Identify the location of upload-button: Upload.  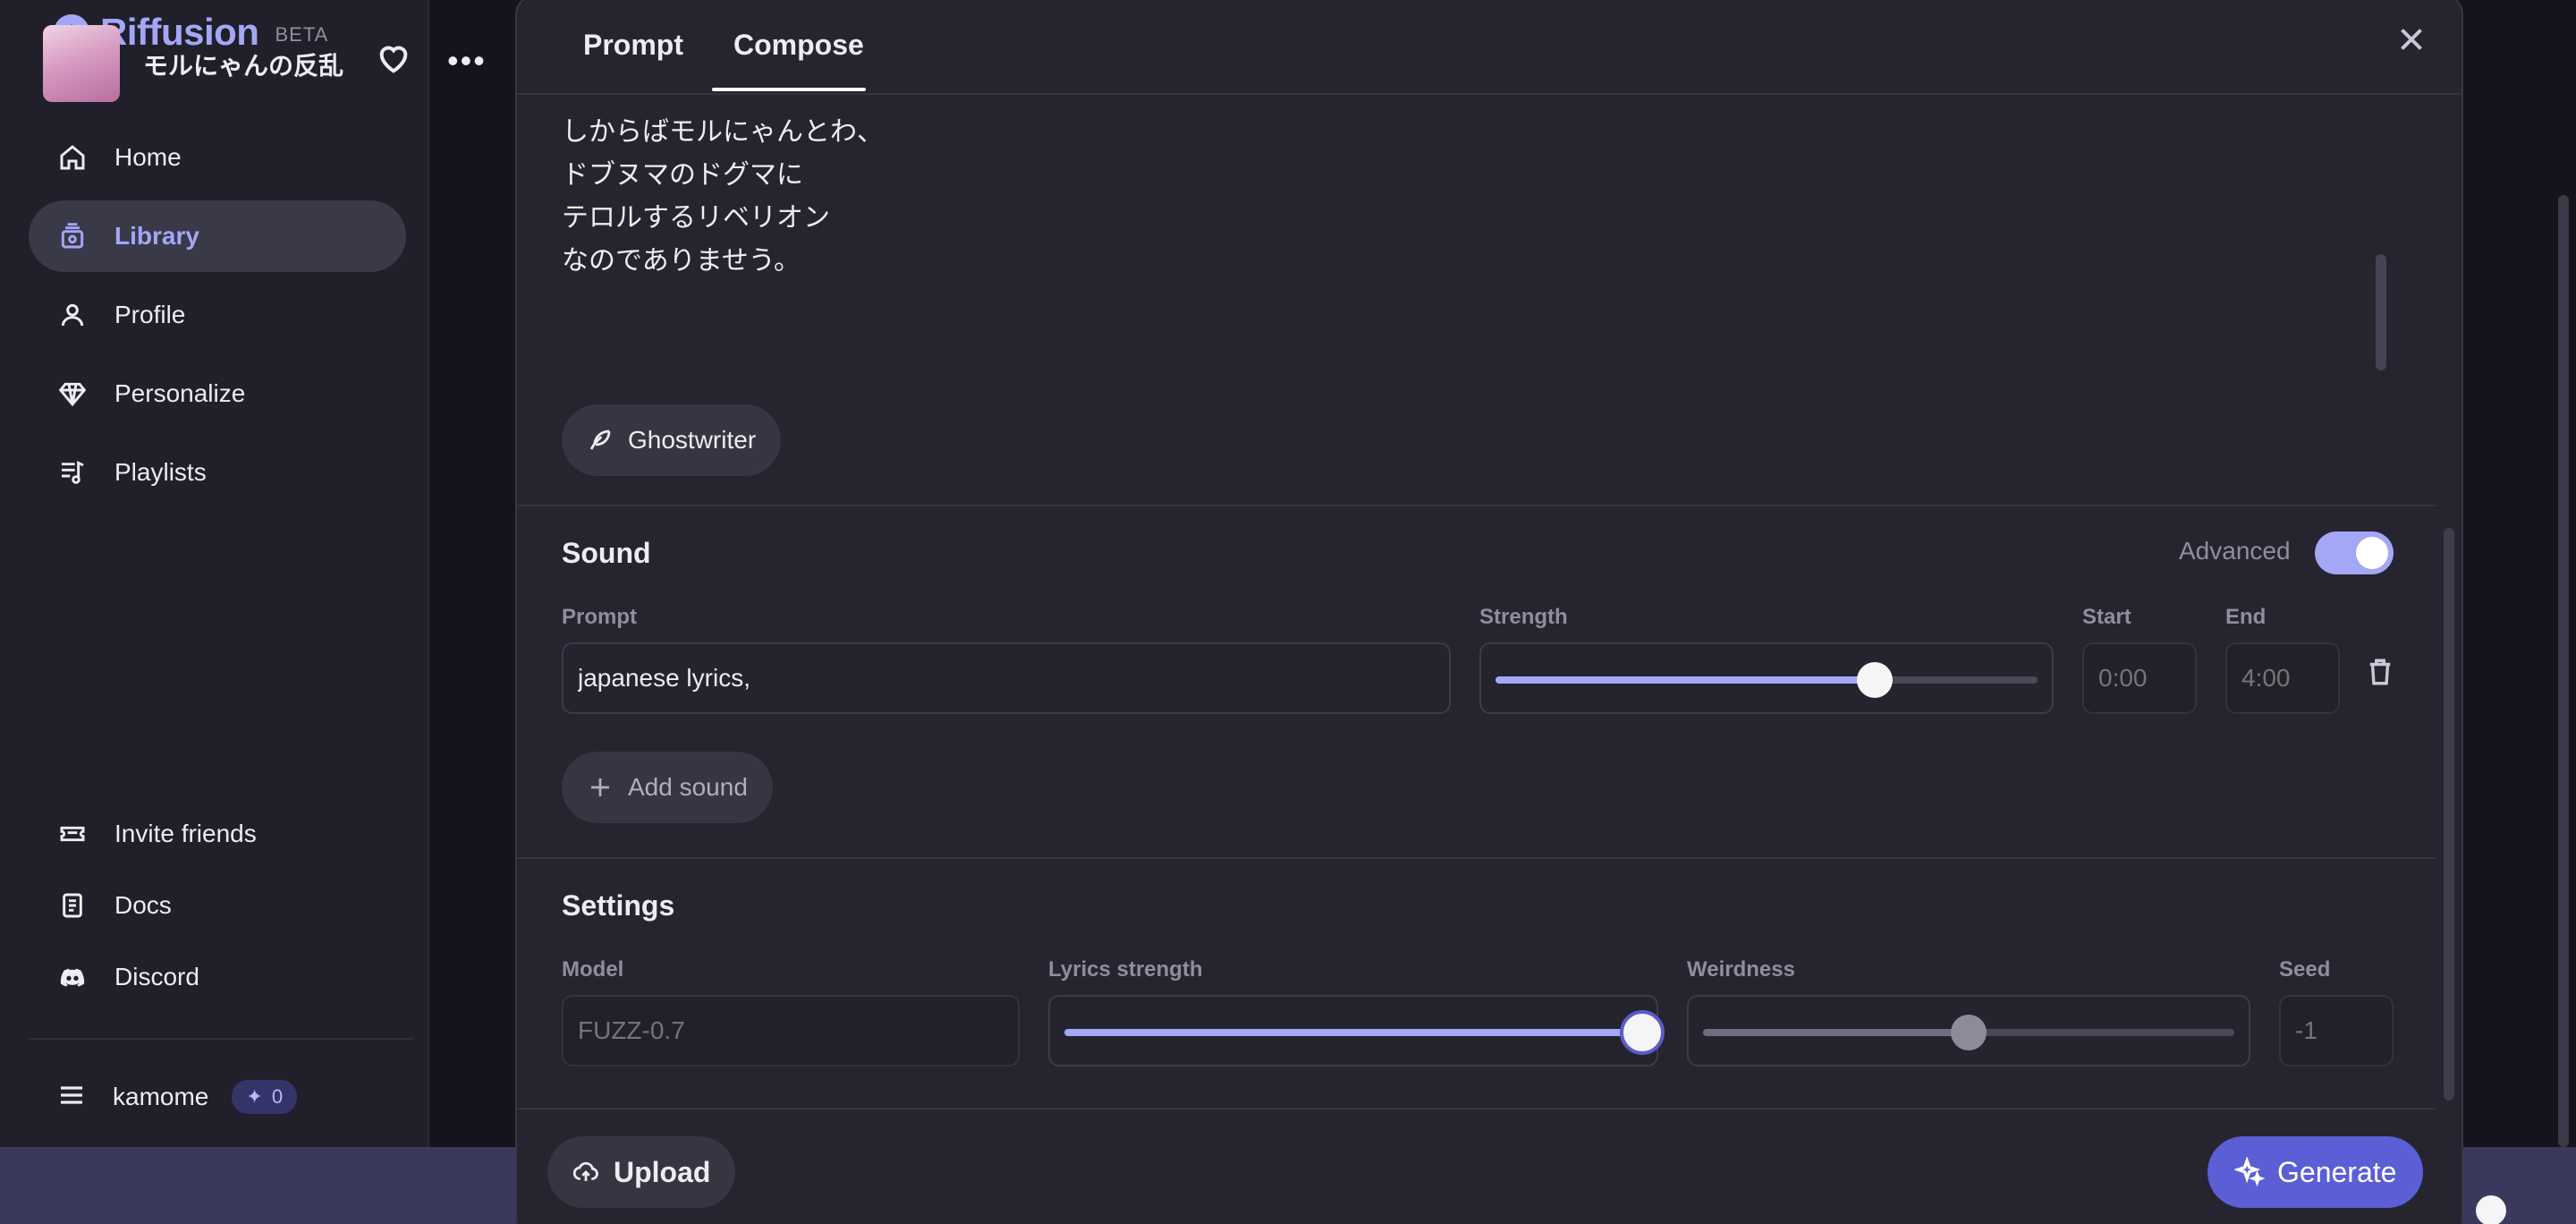
(641, 1172).